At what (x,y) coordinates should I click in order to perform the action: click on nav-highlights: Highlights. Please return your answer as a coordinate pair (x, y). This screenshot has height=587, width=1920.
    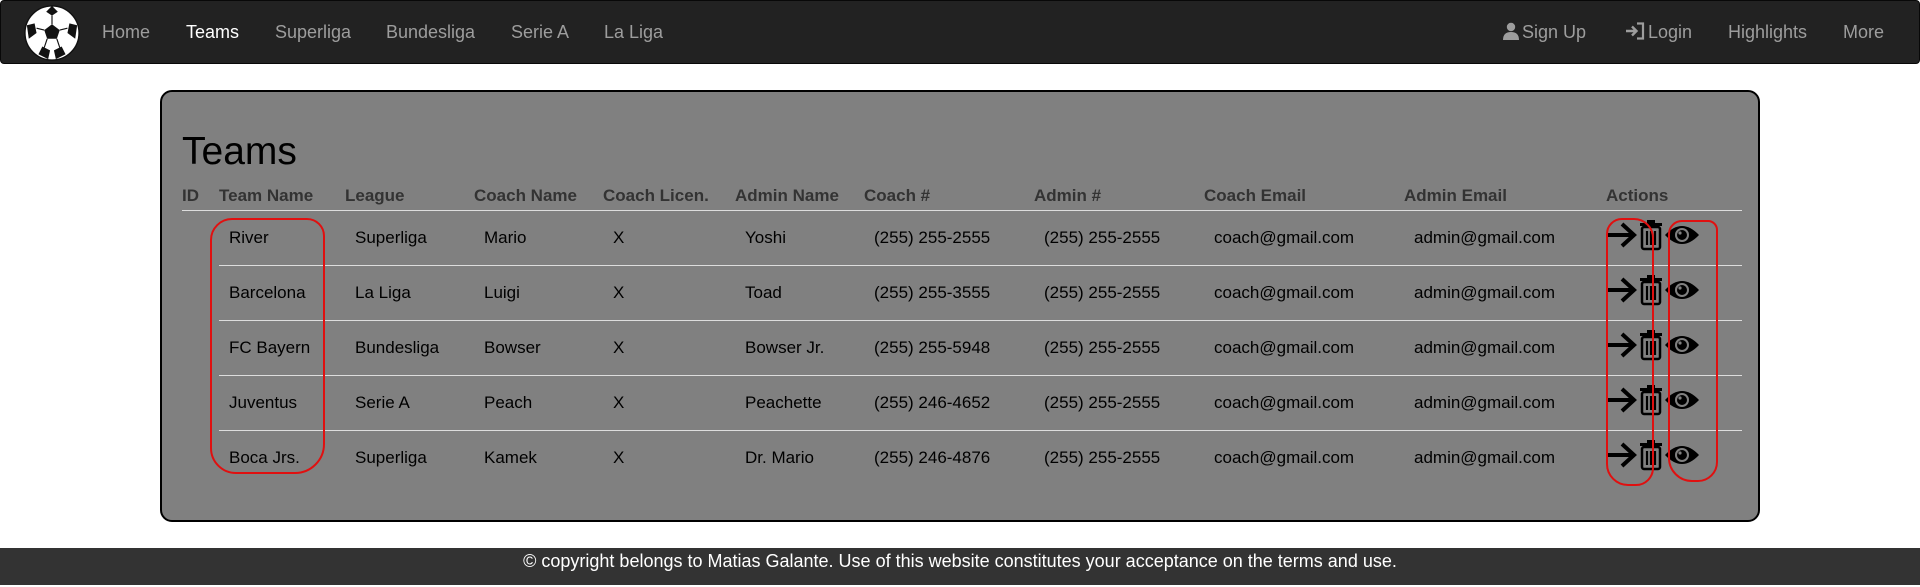
    Looking at the image, I should click on (1767, 33).